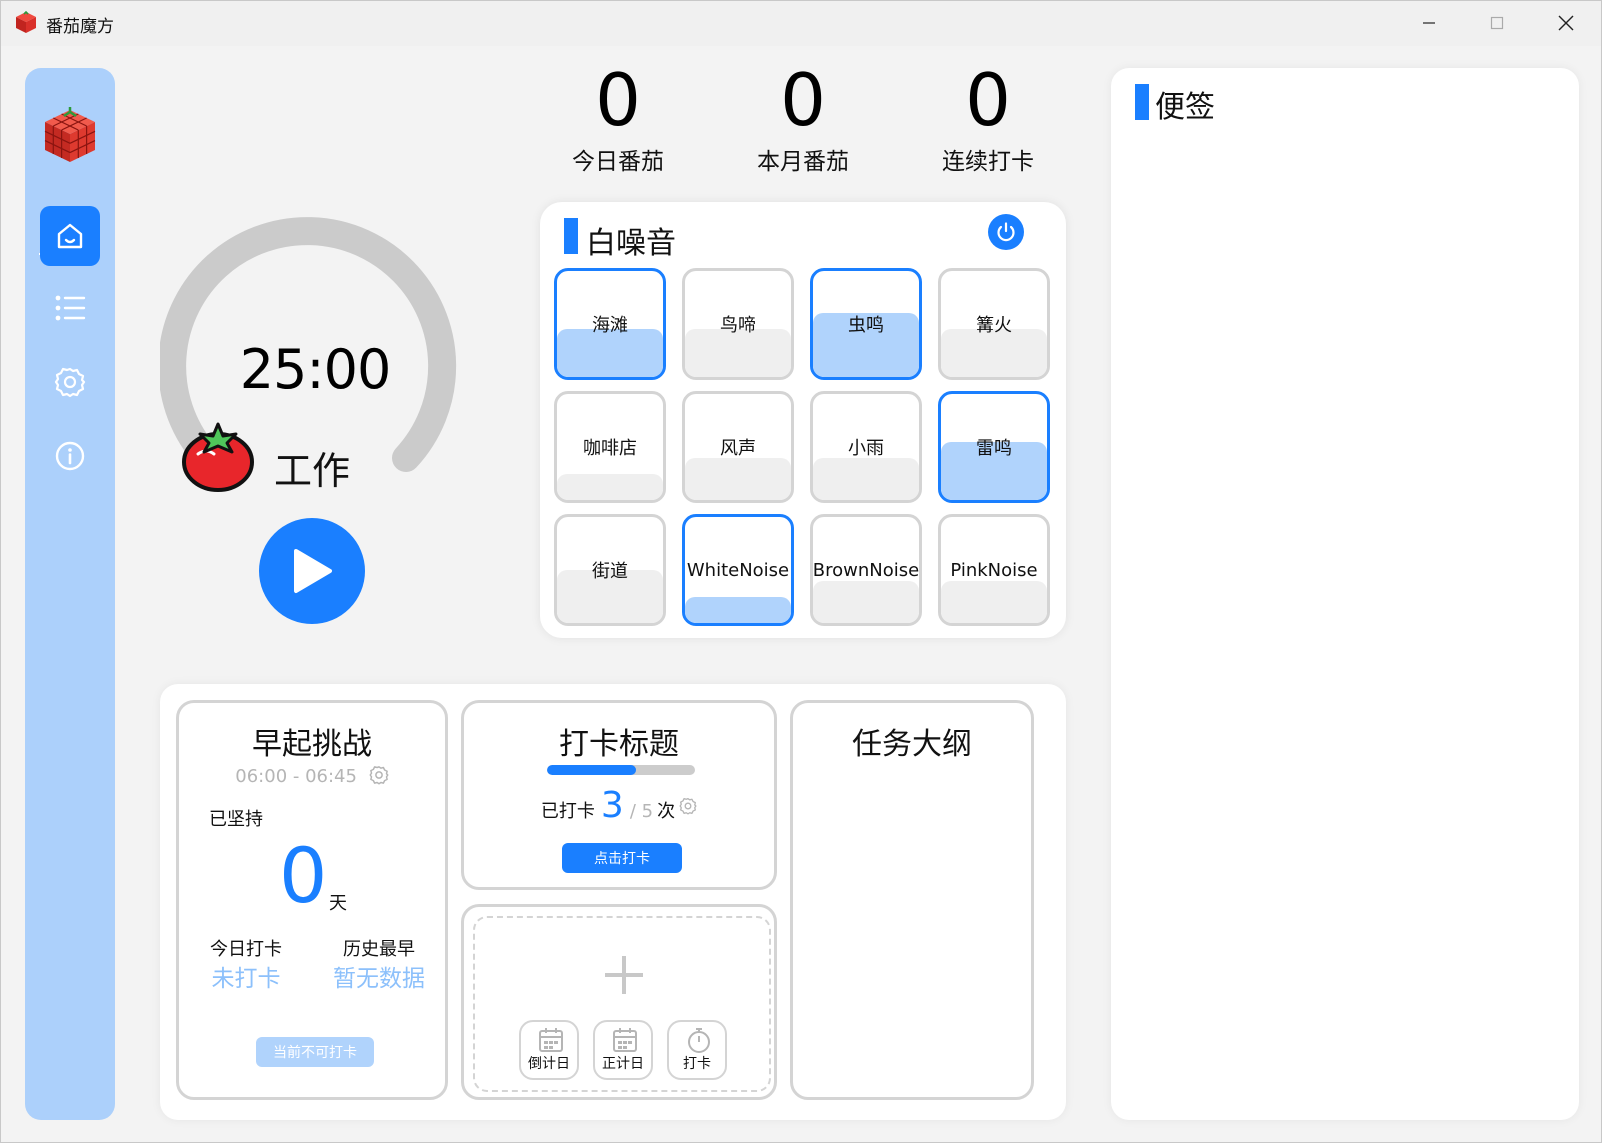 The width and height of the screenshot is (1602, 1143). What do you see at coordinates (296, 776) in the screenshot?
I see `early-challenge-time-range: 06:00 - 06:45` at bounding box center [296, 776].